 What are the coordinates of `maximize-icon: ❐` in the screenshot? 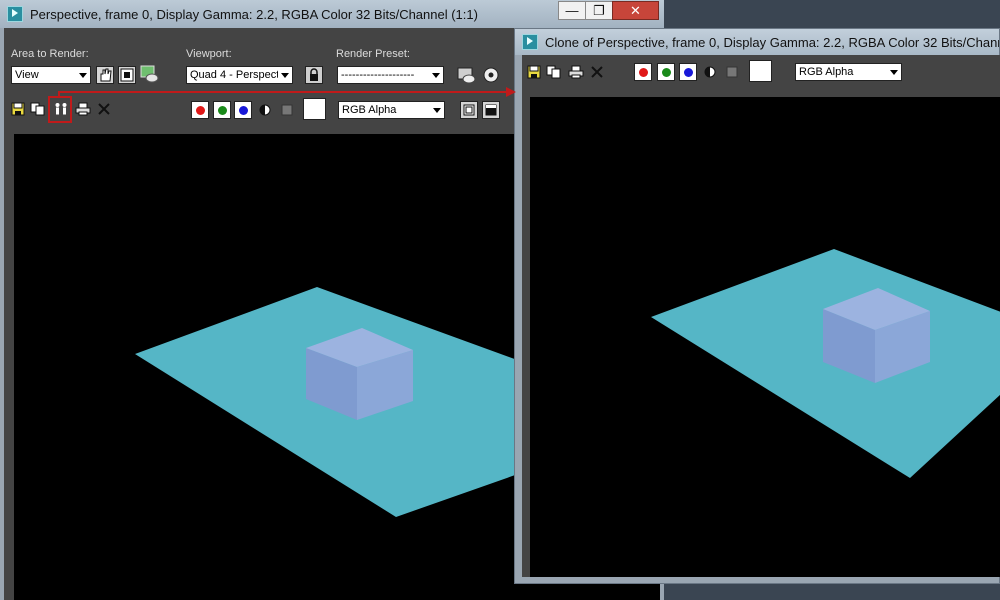 It's located at (599, 10).